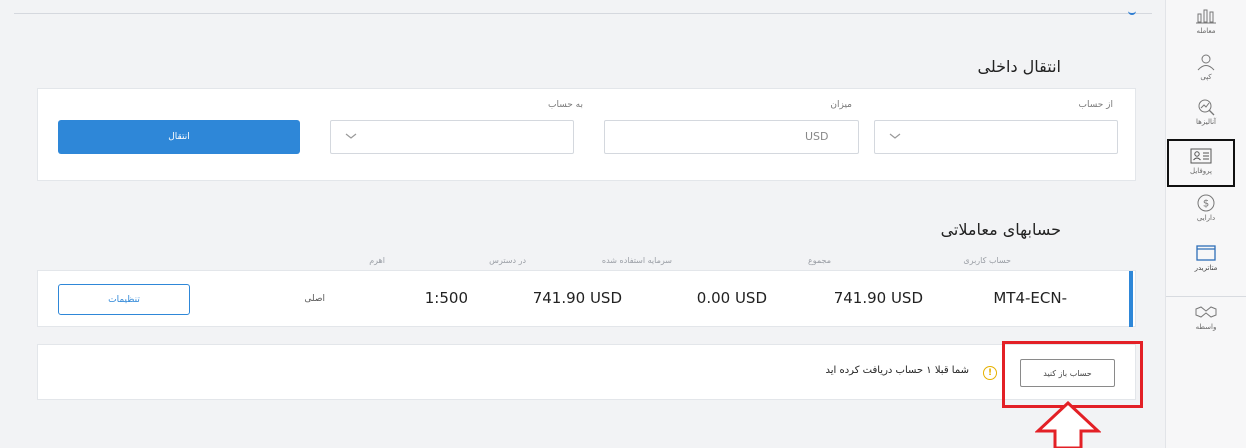 The width and height of the screenshot is (1246, 448). I want to click on sidebar-item-assets: $ دارایی, so click(1206, 216).